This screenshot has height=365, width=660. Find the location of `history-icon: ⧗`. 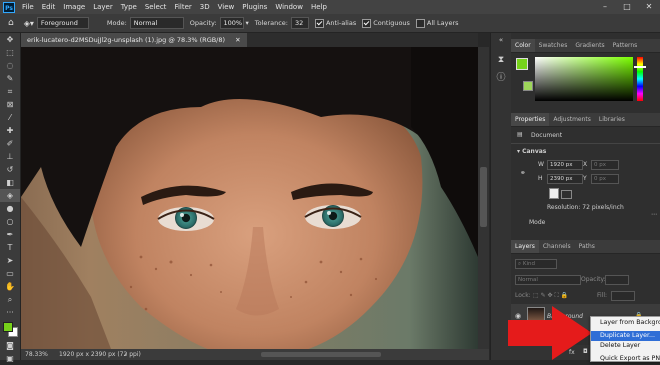

history-icon: ⧗ is located at coordinates (501, 60).